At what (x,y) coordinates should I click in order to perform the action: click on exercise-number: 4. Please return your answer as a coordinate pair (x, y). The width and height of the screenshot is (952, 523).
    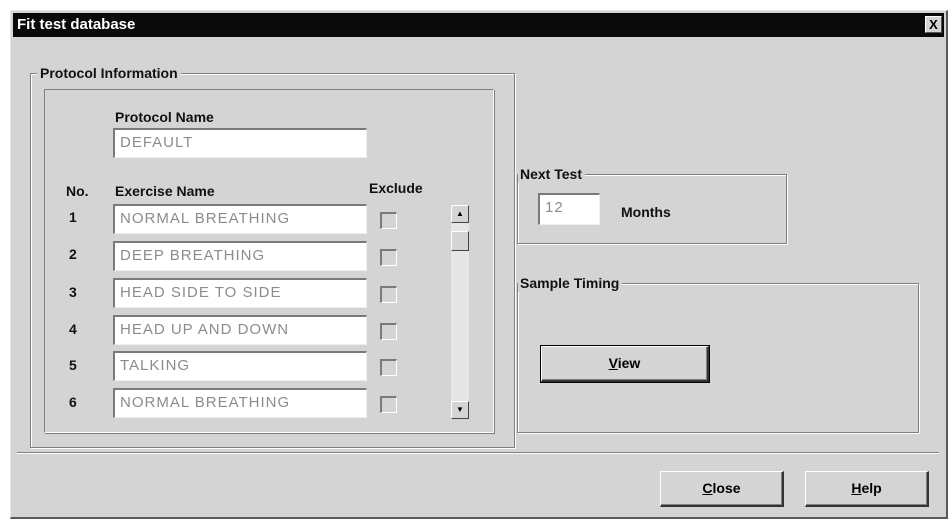
    Looking at the image, I should click on (73, 329).